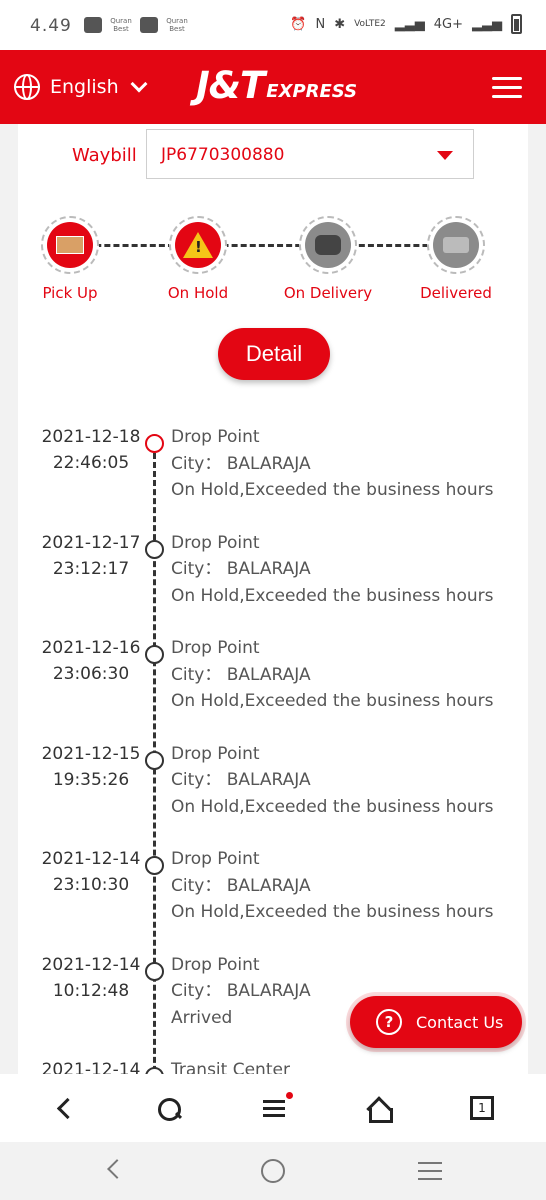 Image resolution: width=546 pixels, height=1200 pixels. I want to click on entry-details: Drop Point City： BALARAJA Arrived, so click(241, 992).